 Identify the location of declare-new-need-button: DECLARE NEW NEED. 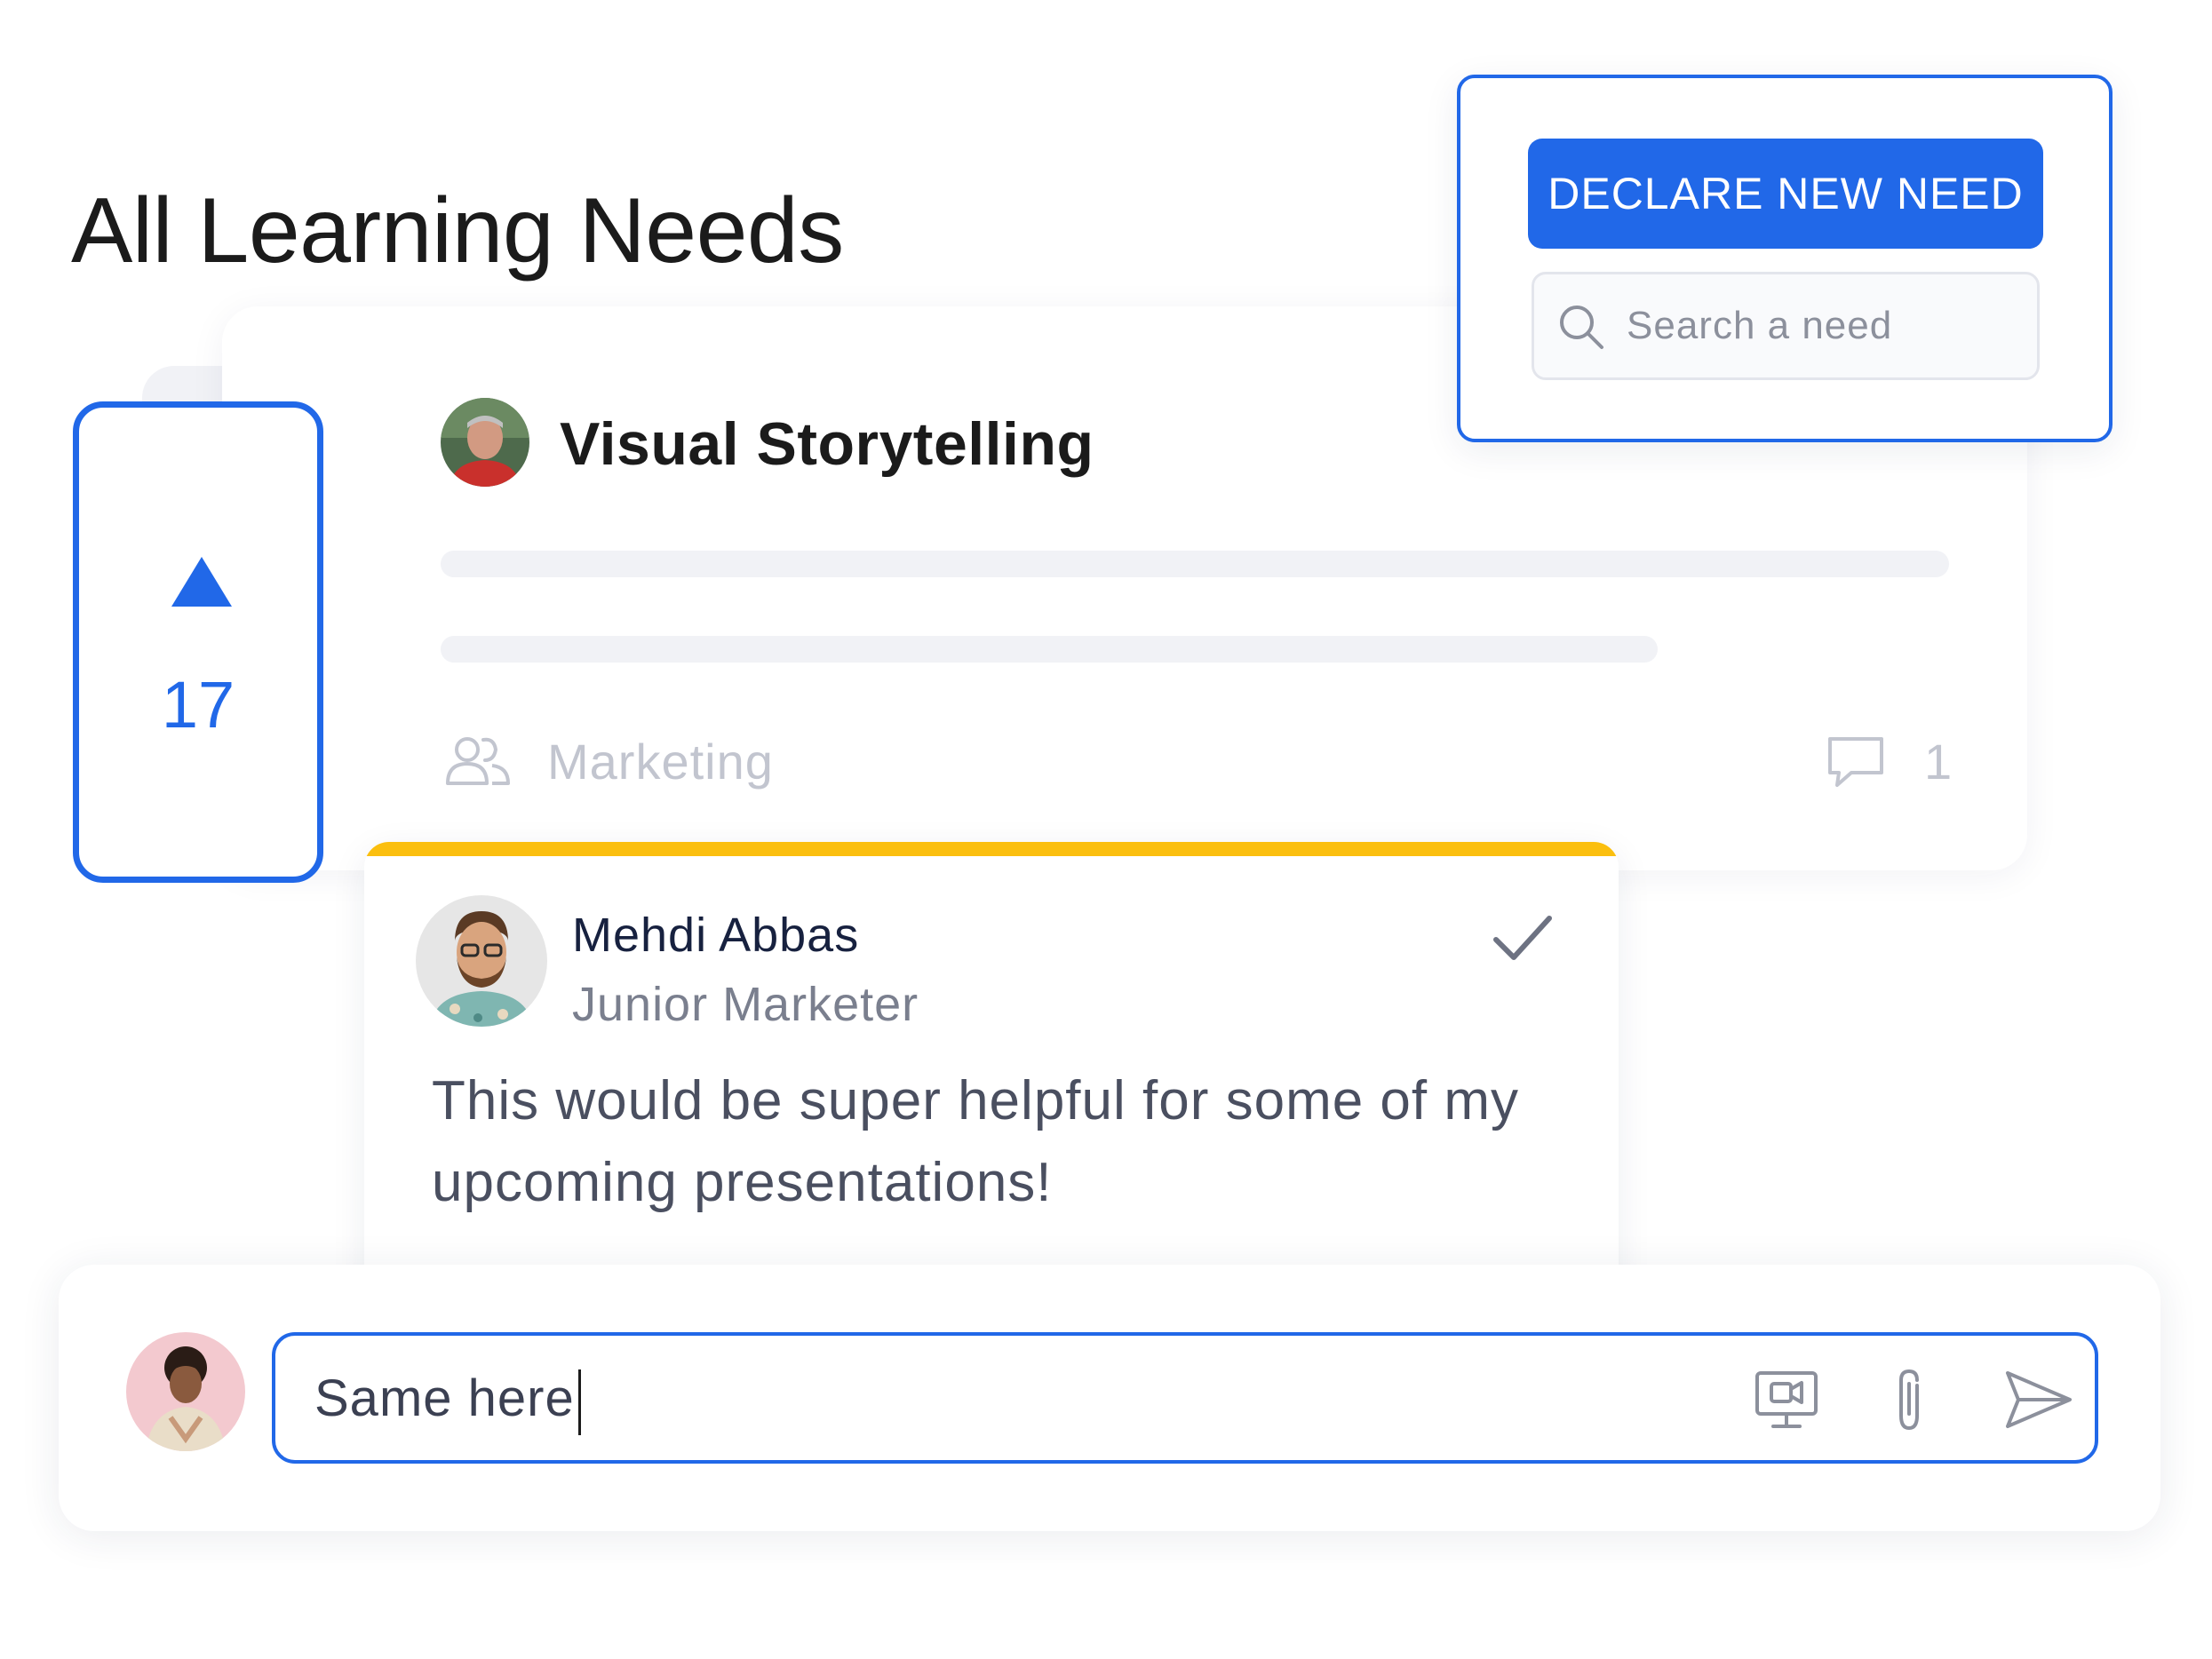
(1786, 194).